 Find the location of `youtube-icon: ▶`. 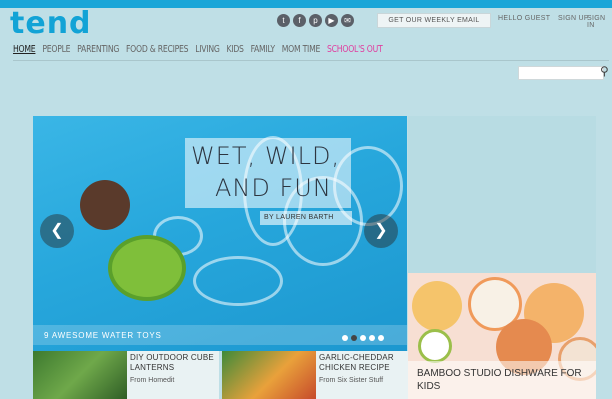

youtube-icon: ▶ is located at coordinates (331, 20).